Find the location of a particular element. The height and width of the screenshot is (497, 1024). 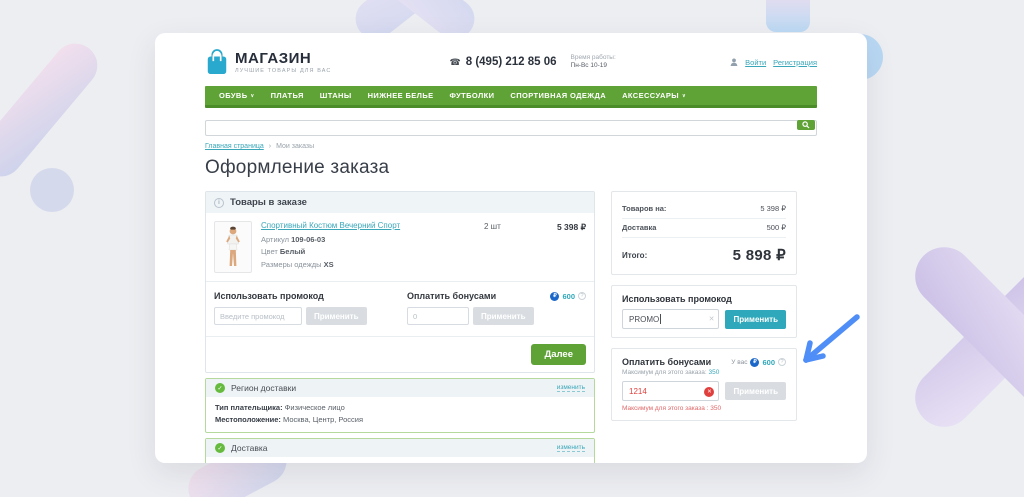

inline-promo-input is located at coordinates (258, 316).